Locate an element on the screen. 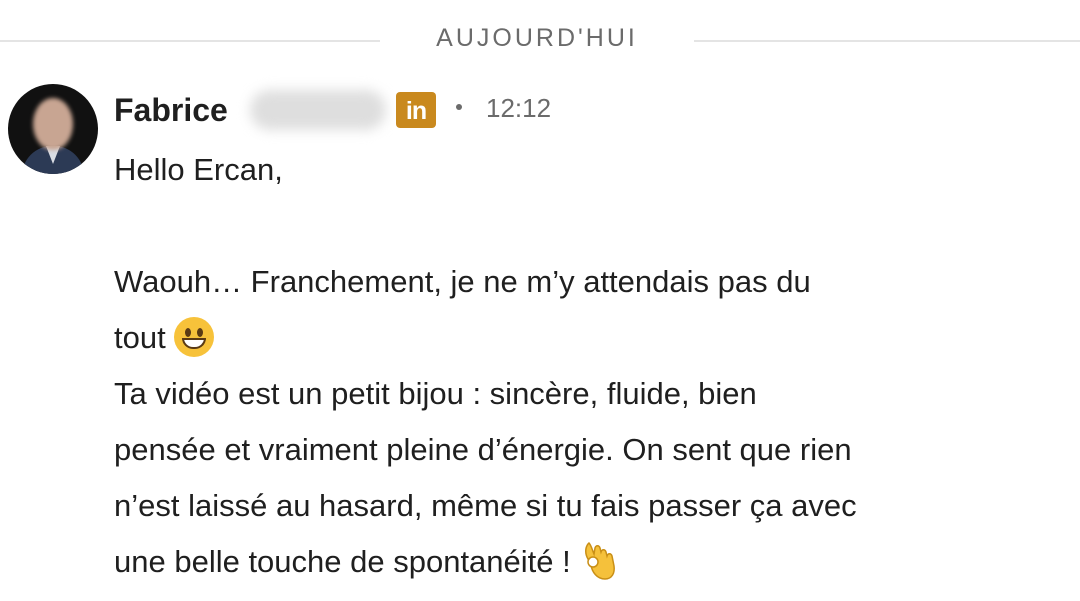 The width and height of the screenshot is (1080, 601). grinning-face-emoji-icon is located at coordinates (193, 336).